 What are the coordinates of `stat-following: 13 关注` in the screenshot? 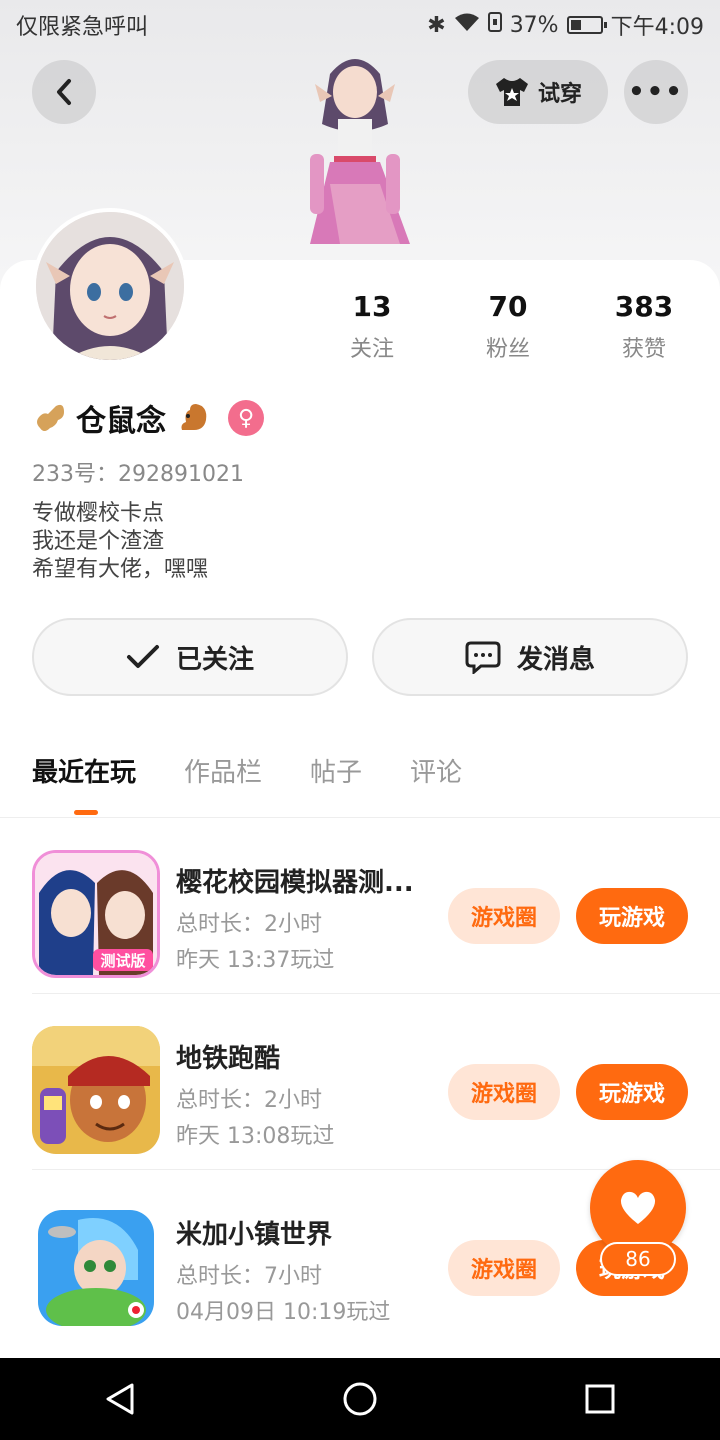 It's located at (372, 326).